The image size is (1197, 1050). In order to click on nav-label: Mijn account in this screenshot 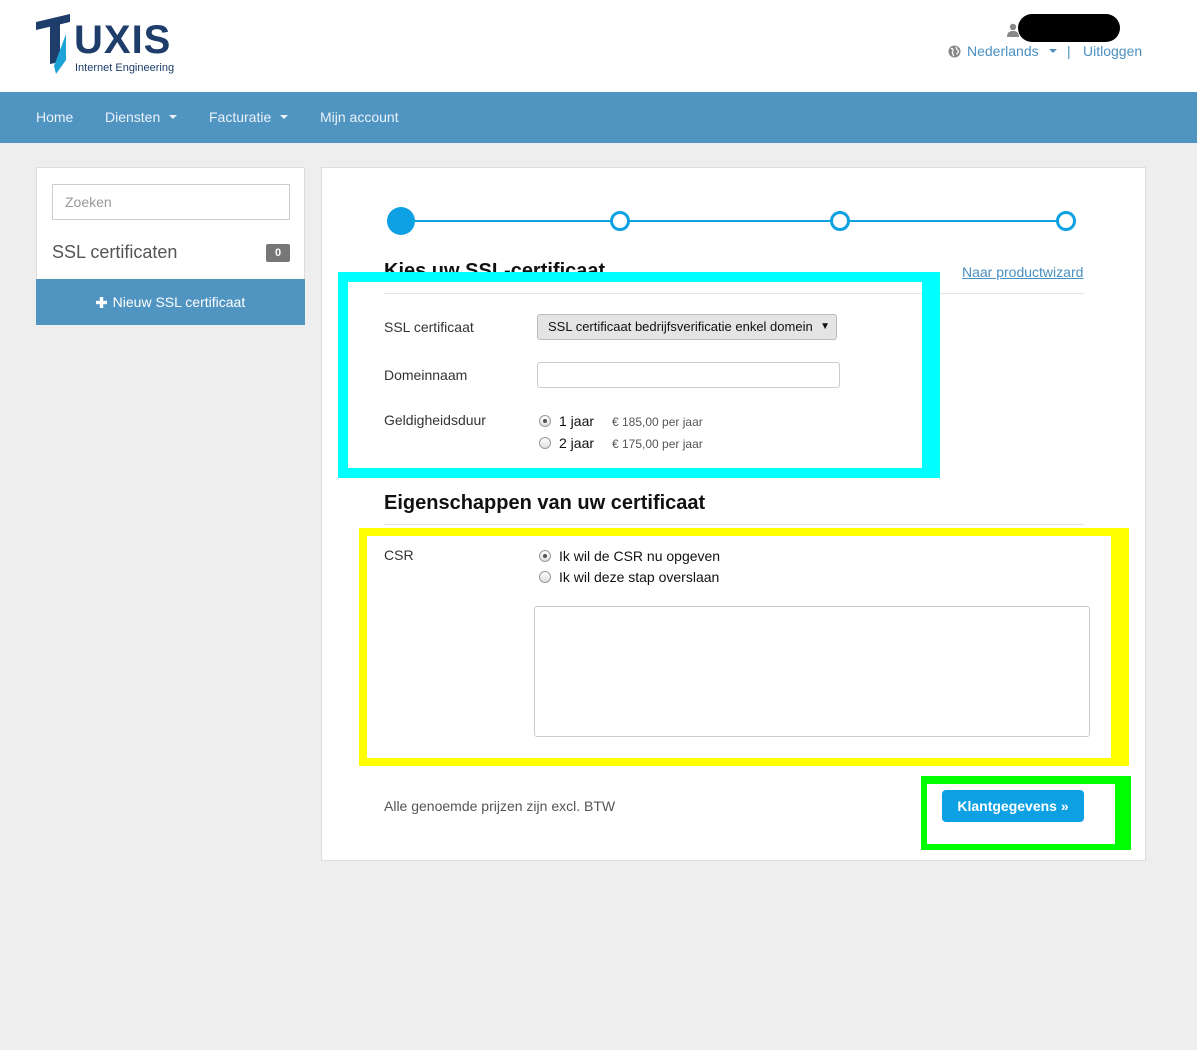, I will do `click(359, 117)`.